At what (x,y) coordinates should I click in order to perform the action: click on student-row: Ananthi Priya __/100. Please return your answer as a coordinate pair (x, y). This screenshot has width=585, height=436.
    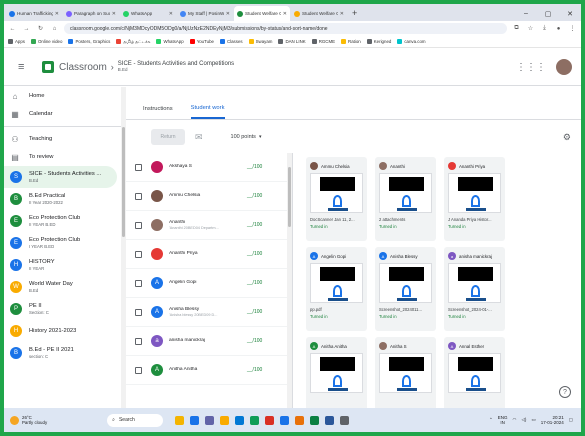
    Looking at the image, I should click on (209, 254).